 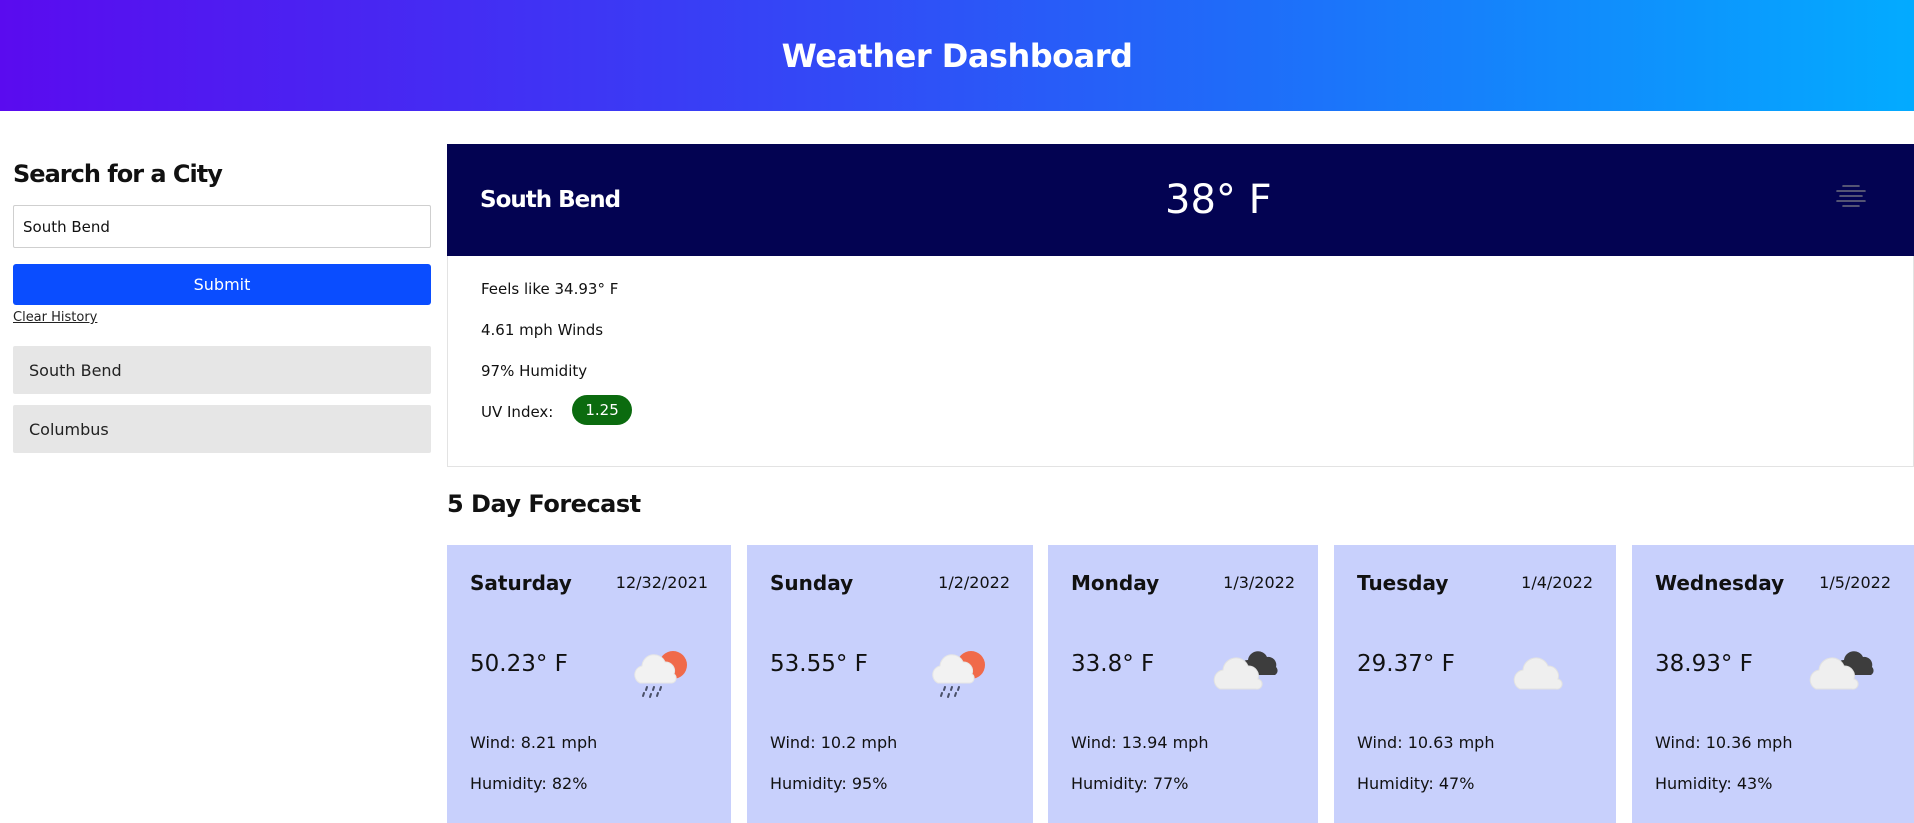 I want to click on app-header: Weather Dashboard, so click(x=957, y=55).